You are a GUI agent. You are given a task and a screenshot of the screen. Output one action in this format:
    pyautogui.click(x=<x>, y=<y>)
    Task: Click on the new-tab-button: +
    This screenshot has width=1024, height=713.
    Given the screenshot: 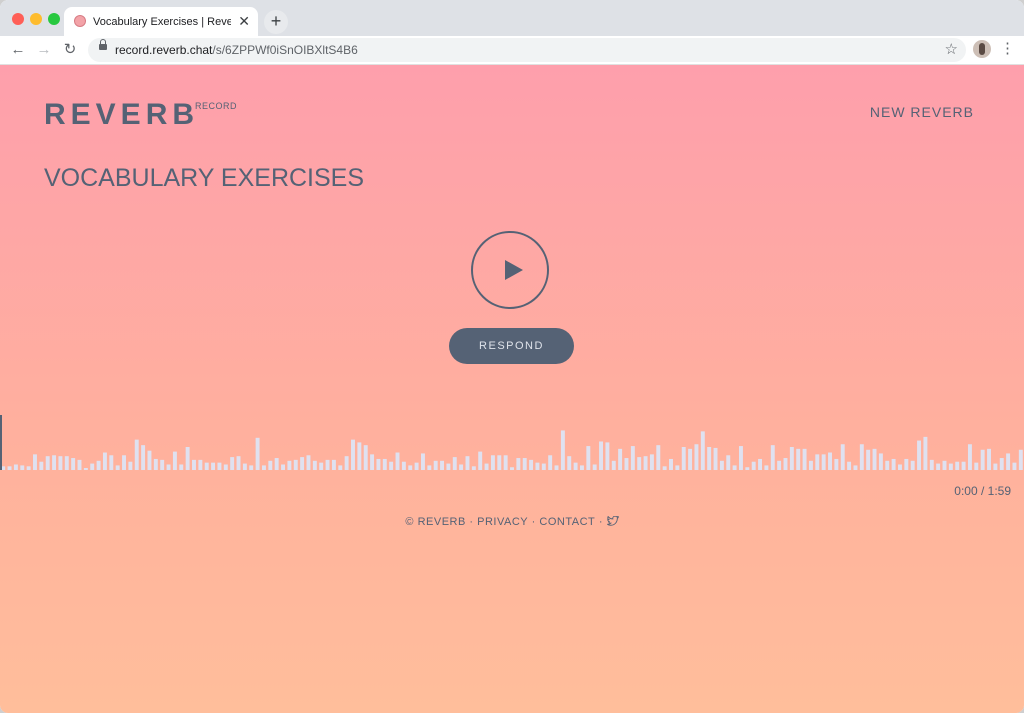 What is the action you would take?
    pyautogui.click(x=276, y=22)
    